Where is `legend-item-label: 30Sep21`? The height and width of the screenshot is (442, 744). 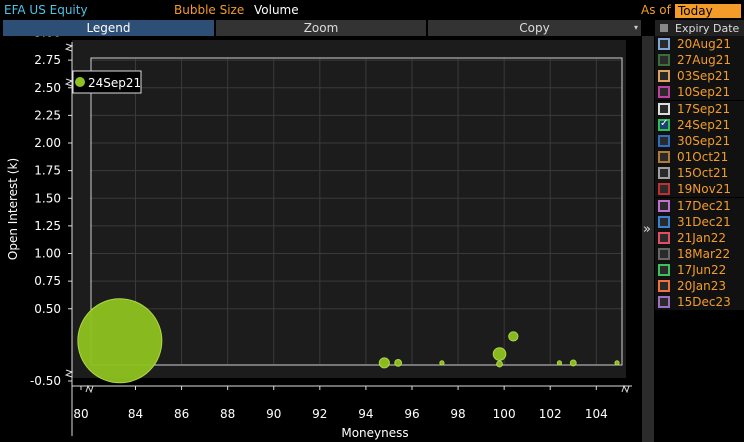 legend-item-label: 30Sep21 is located at coordinates (704, 140).